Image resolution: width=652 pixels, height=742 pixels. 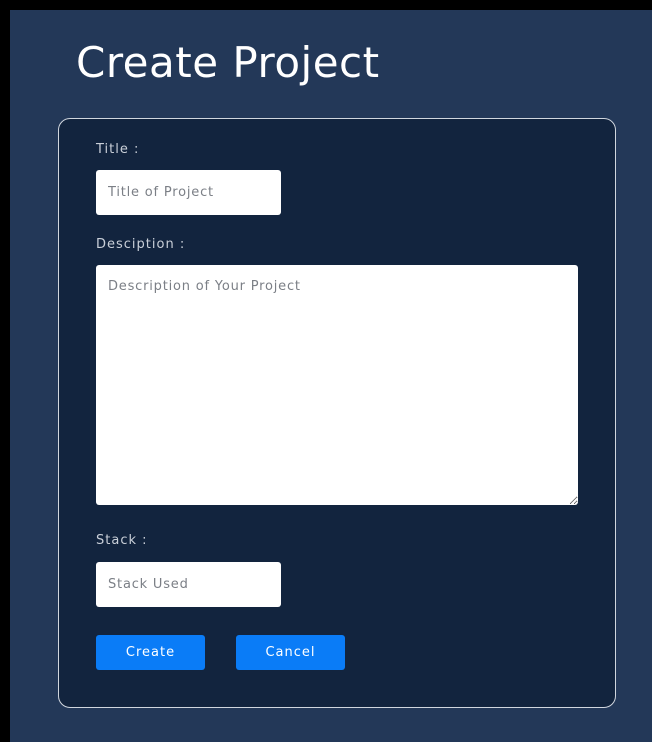 I want to click on page-title: Create Project, so click(x=228, y=62).